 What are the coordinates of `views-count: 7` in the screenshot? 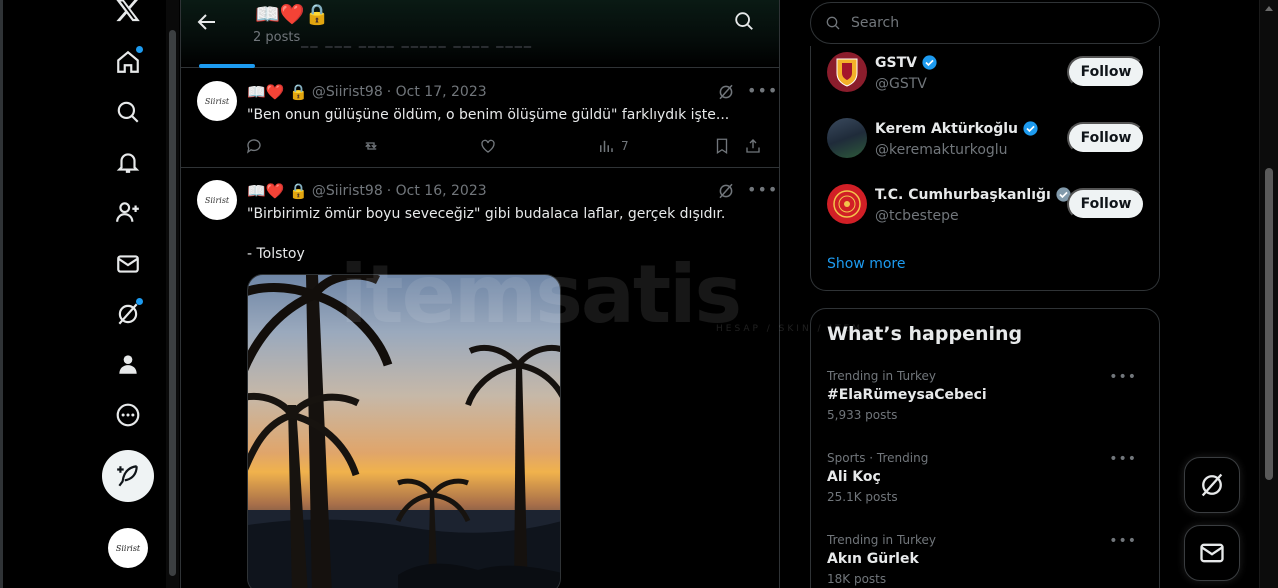 It's located at (625, 146).